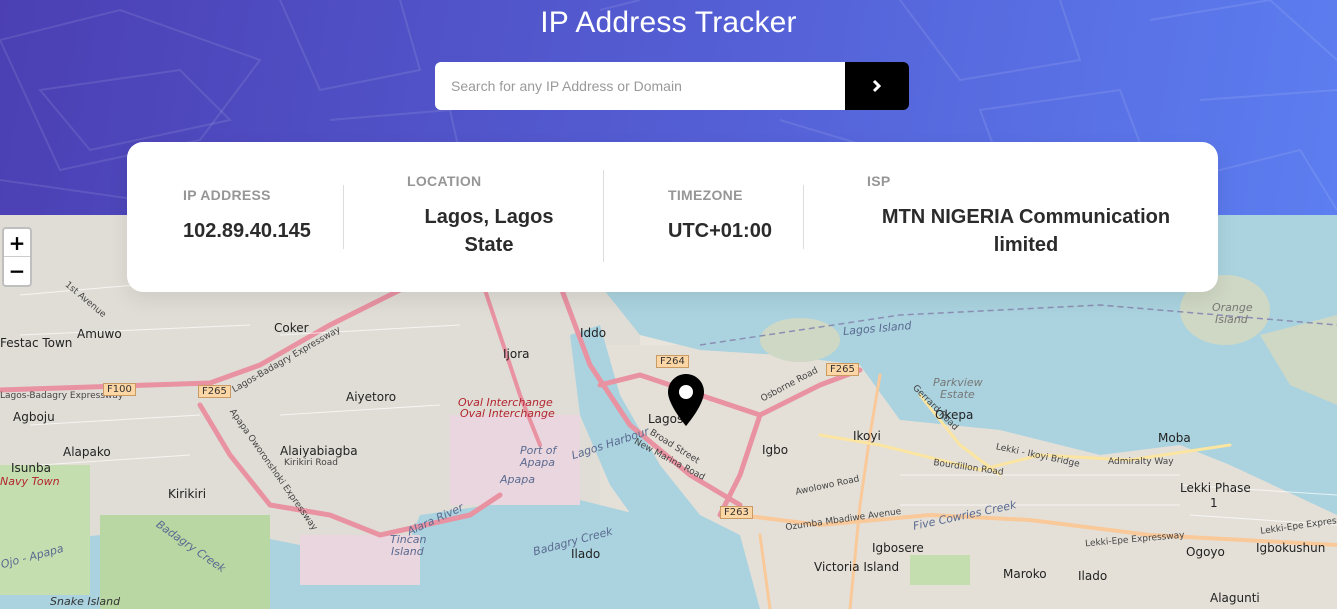 This screenshot has width=1337, height=609. What do you see at coordinates (879, 181) in the screenshot?
I see `isp-label: ISP` at bounding box center [879, 181].